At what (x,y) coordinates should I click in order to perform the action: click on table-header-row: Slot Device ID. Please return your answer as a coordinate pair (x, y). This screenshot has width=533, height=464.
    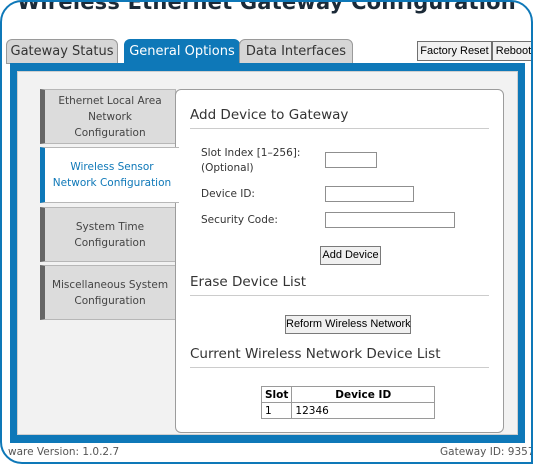
    Looking at the image, I should click on (347, 394).